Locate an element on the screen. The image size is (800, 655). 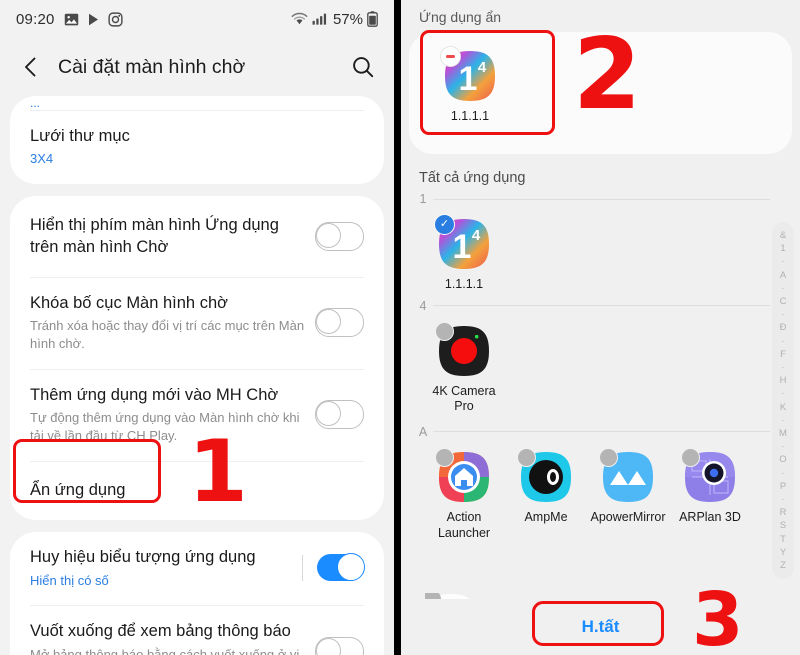
group-index-letter: 1 is located at coordinates (423, 199).